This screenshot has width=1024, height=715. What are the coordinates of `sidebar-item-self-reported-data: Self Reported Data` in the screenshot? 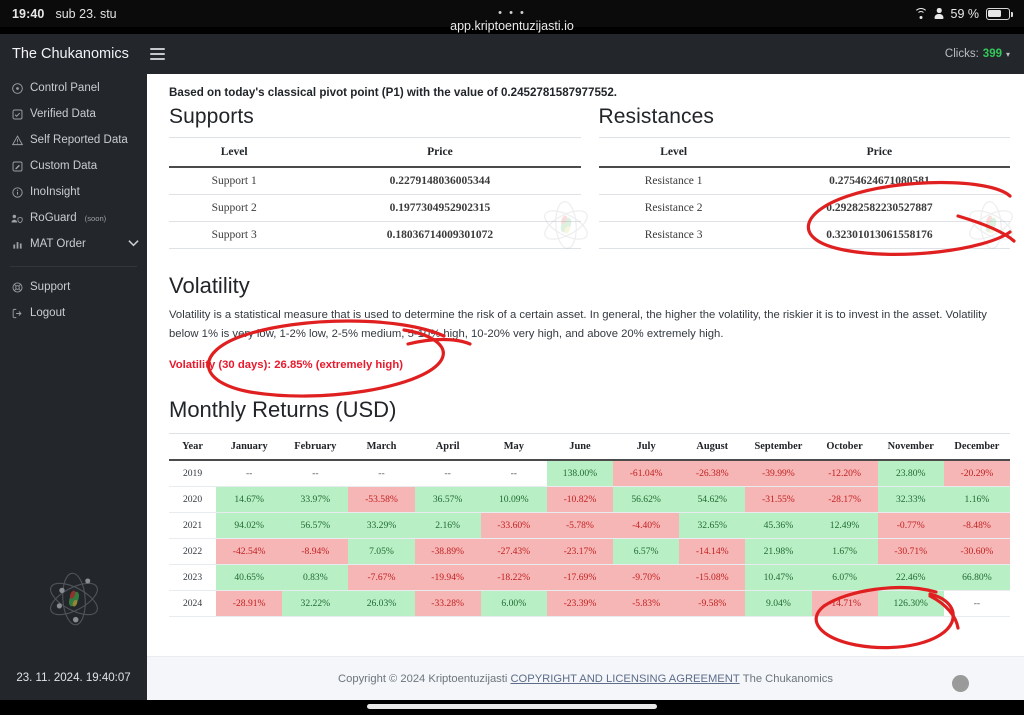 It's located at (73, 140).